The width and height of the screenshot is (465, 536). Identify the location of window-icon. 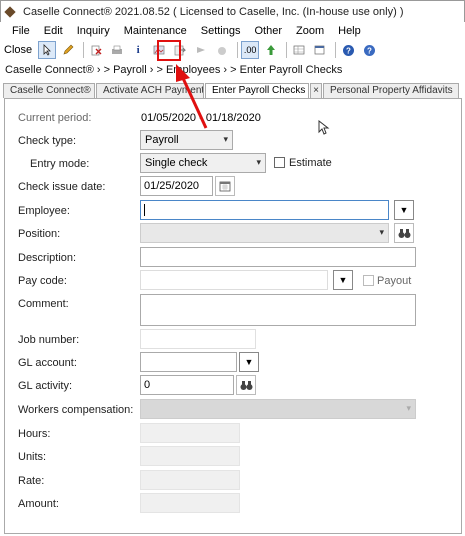
(320, 50).